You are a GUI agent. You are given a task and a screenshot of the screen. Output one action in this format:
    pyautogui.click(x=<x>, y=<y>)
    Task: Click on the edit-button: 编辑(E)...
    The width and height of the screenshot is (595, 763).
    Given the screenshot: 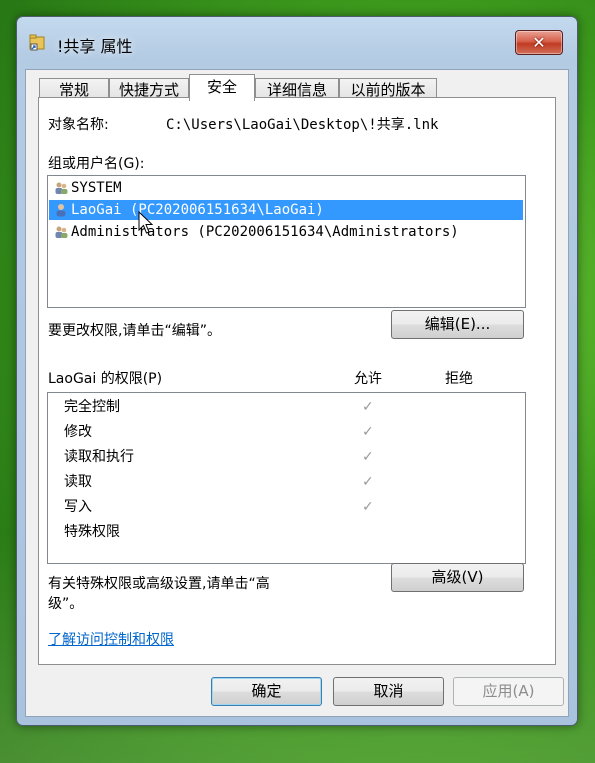 What is the action you would take?
    pyautogui.click(x=457, y=324)
    